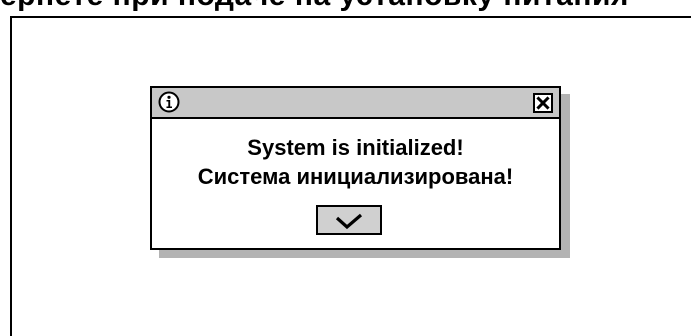  I want to click on message-russian: Система инициализирована!, so click(355, 176).